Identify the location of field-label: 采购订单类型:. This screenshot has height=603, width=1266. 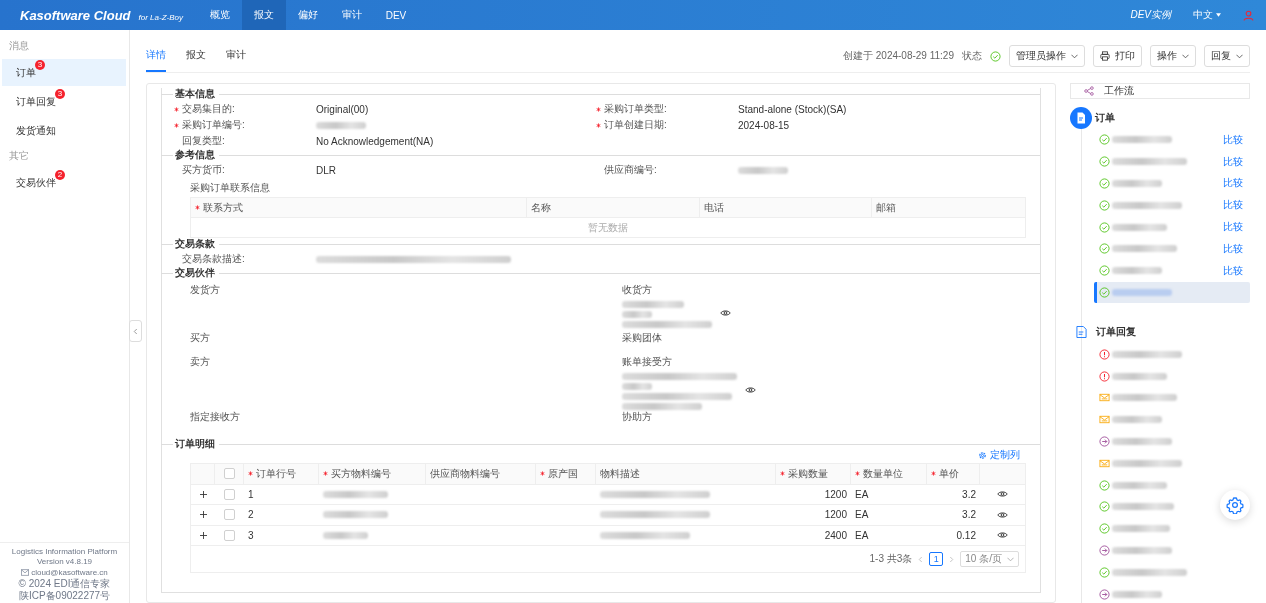
(635, 109).